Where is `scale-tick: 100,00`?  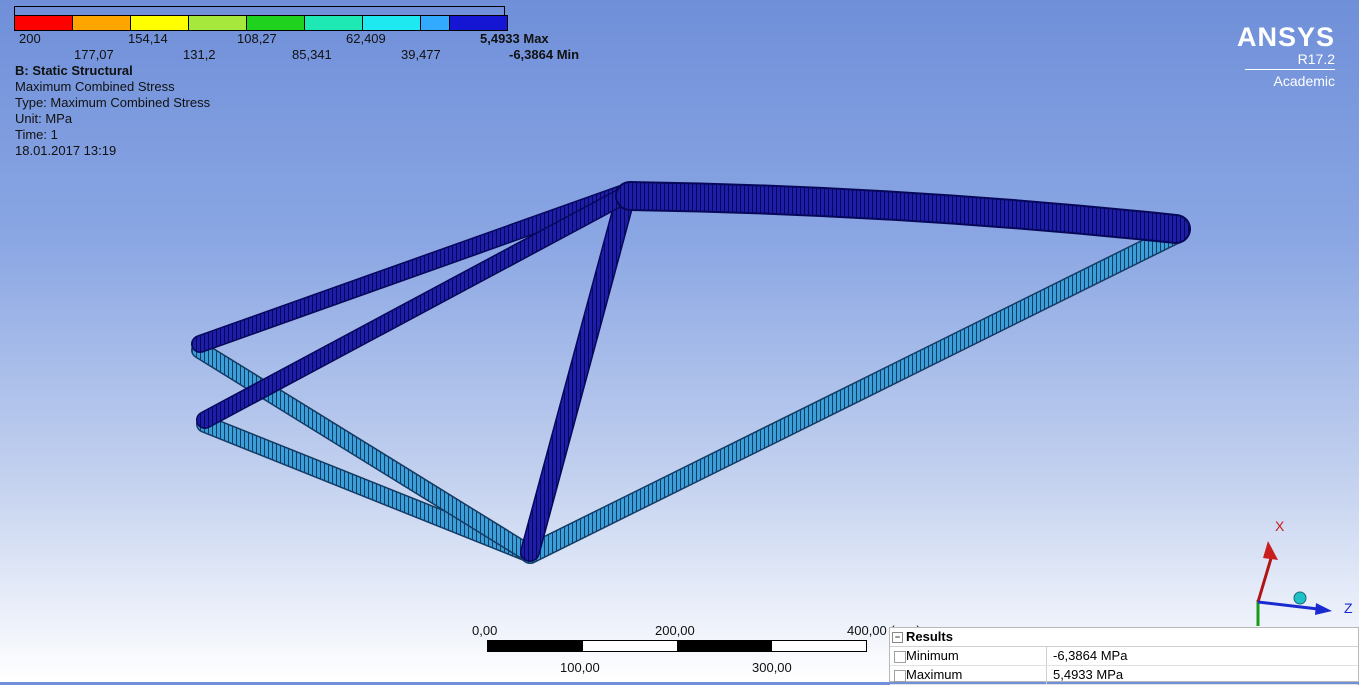
scale-tick: 100,00 is located at coordinates (580, 667).